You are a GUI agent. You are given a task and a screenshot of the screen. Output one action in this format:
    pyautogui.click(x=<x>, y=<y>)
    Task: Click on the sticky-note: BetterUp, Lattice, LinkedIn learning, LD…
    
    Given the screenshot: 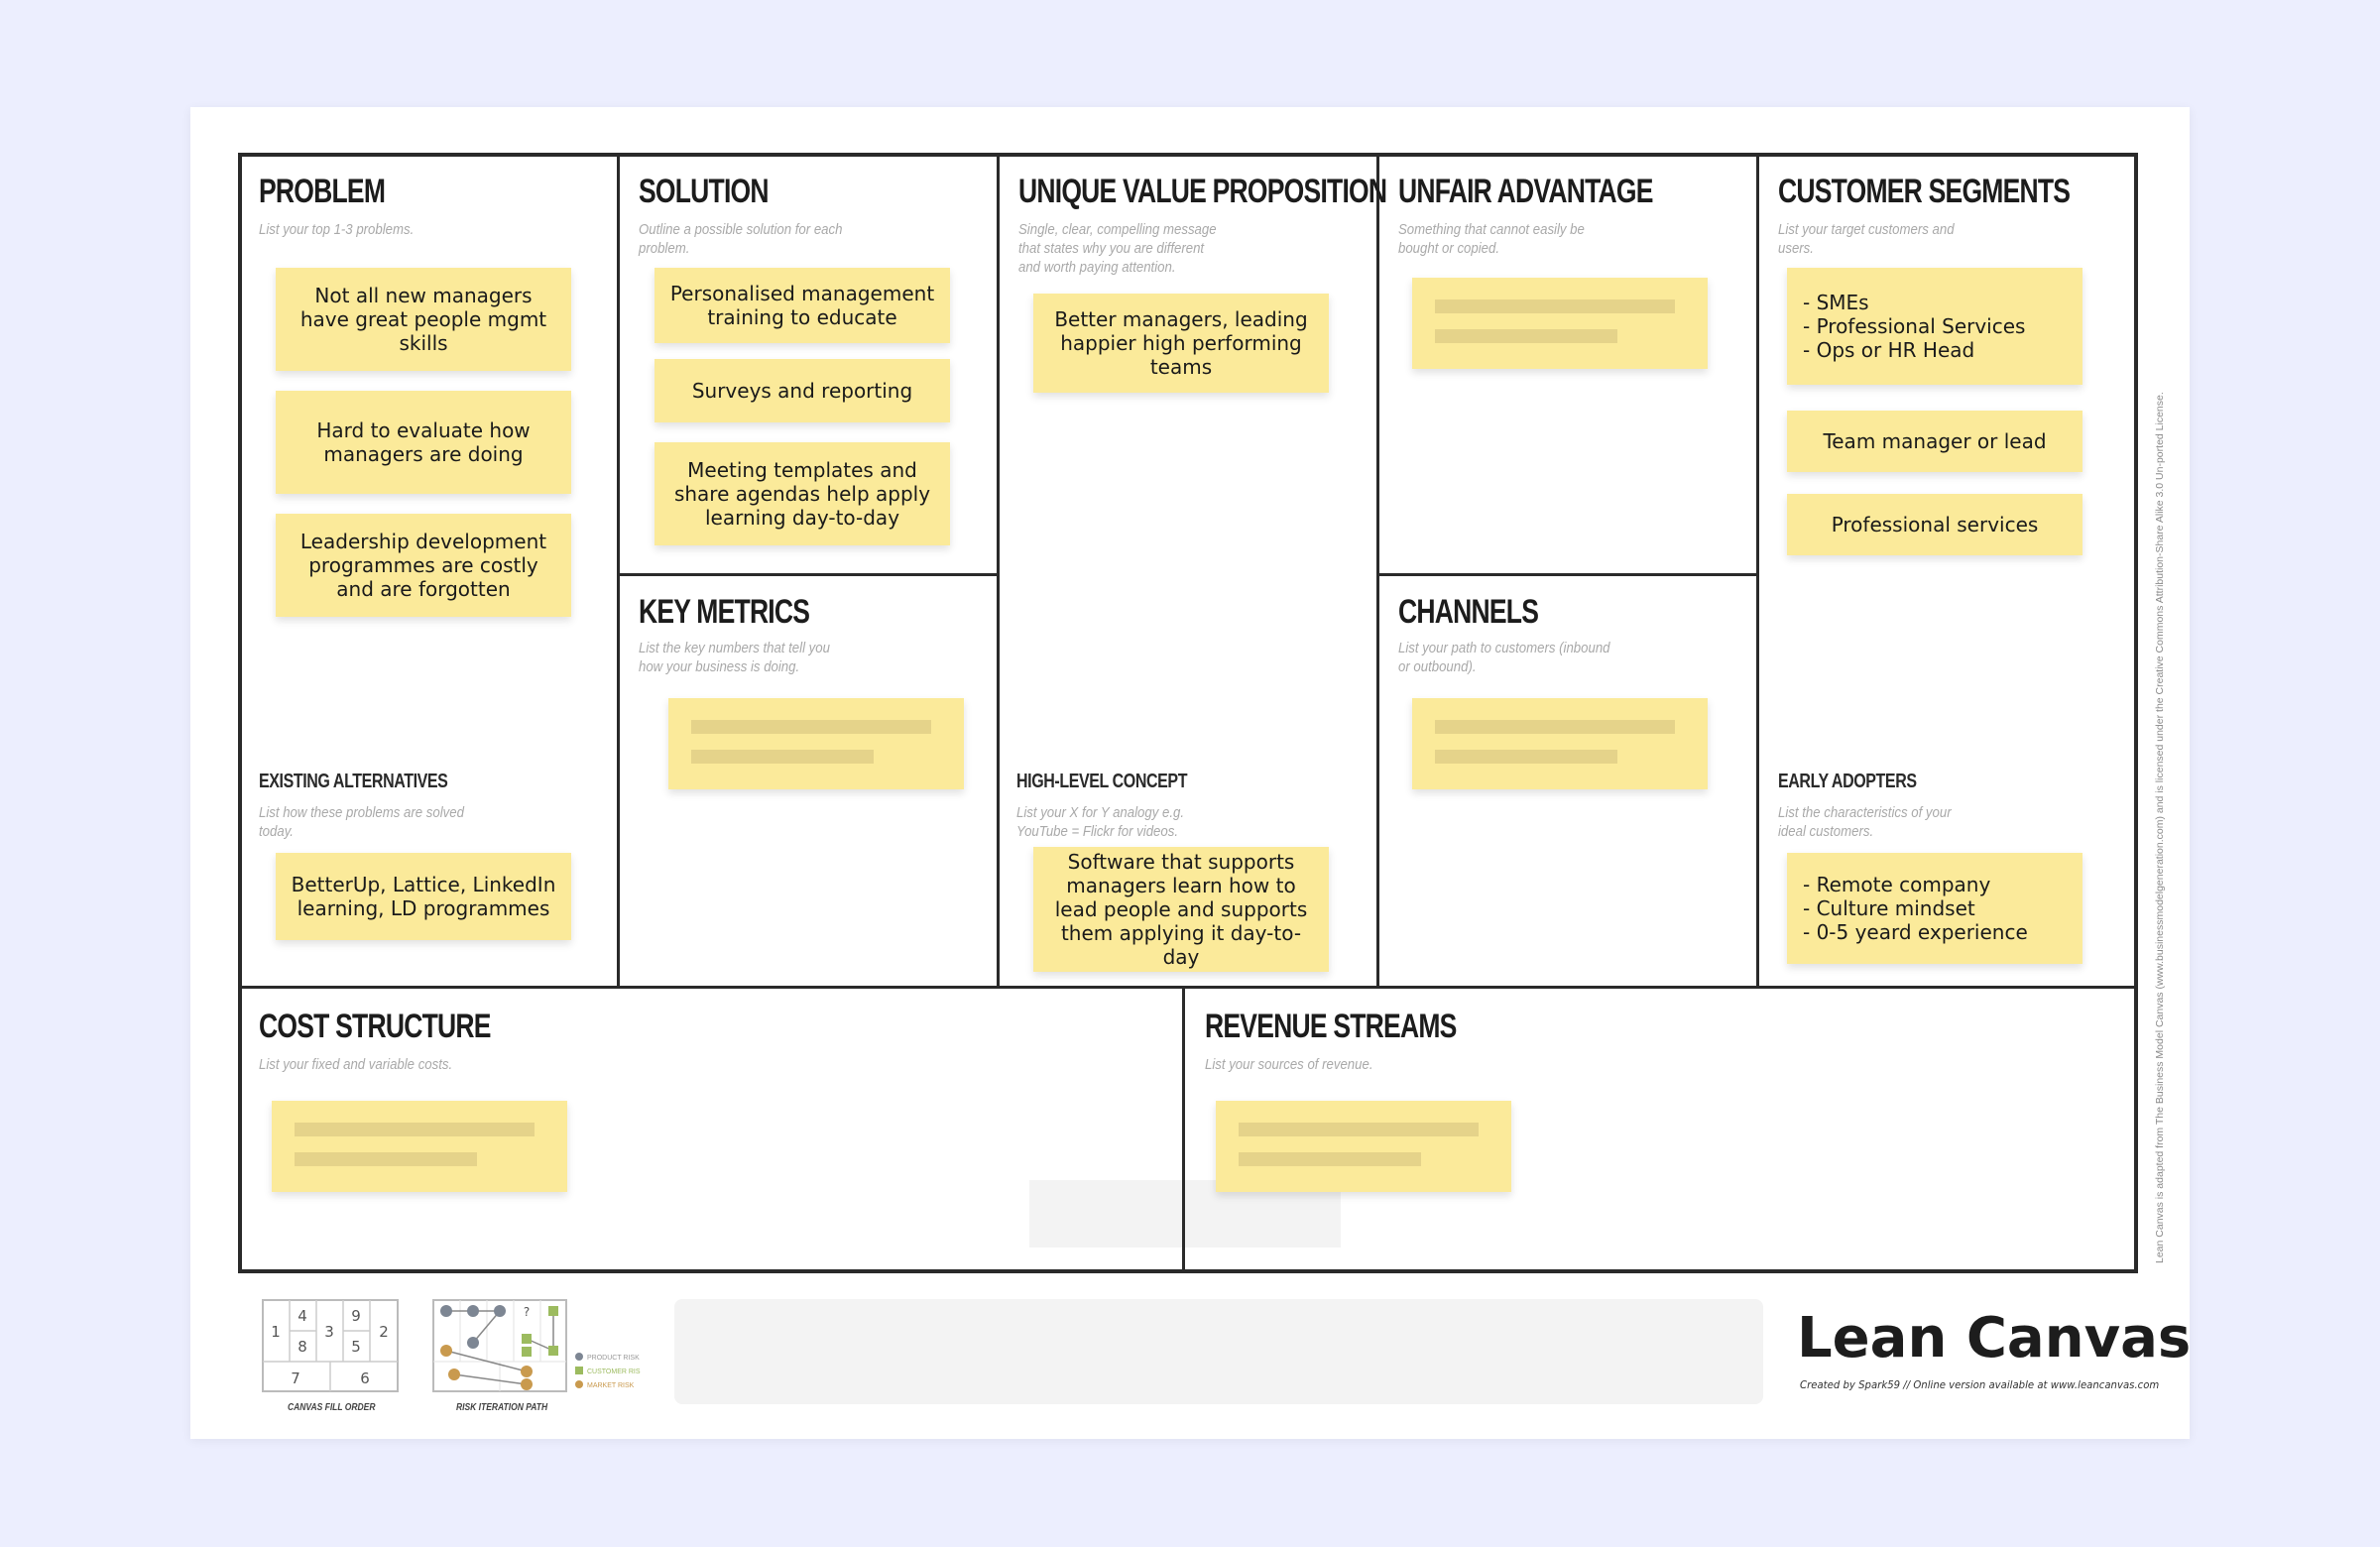 What is the action you would take?
    pyautogui.click(x=423, y=896)
    